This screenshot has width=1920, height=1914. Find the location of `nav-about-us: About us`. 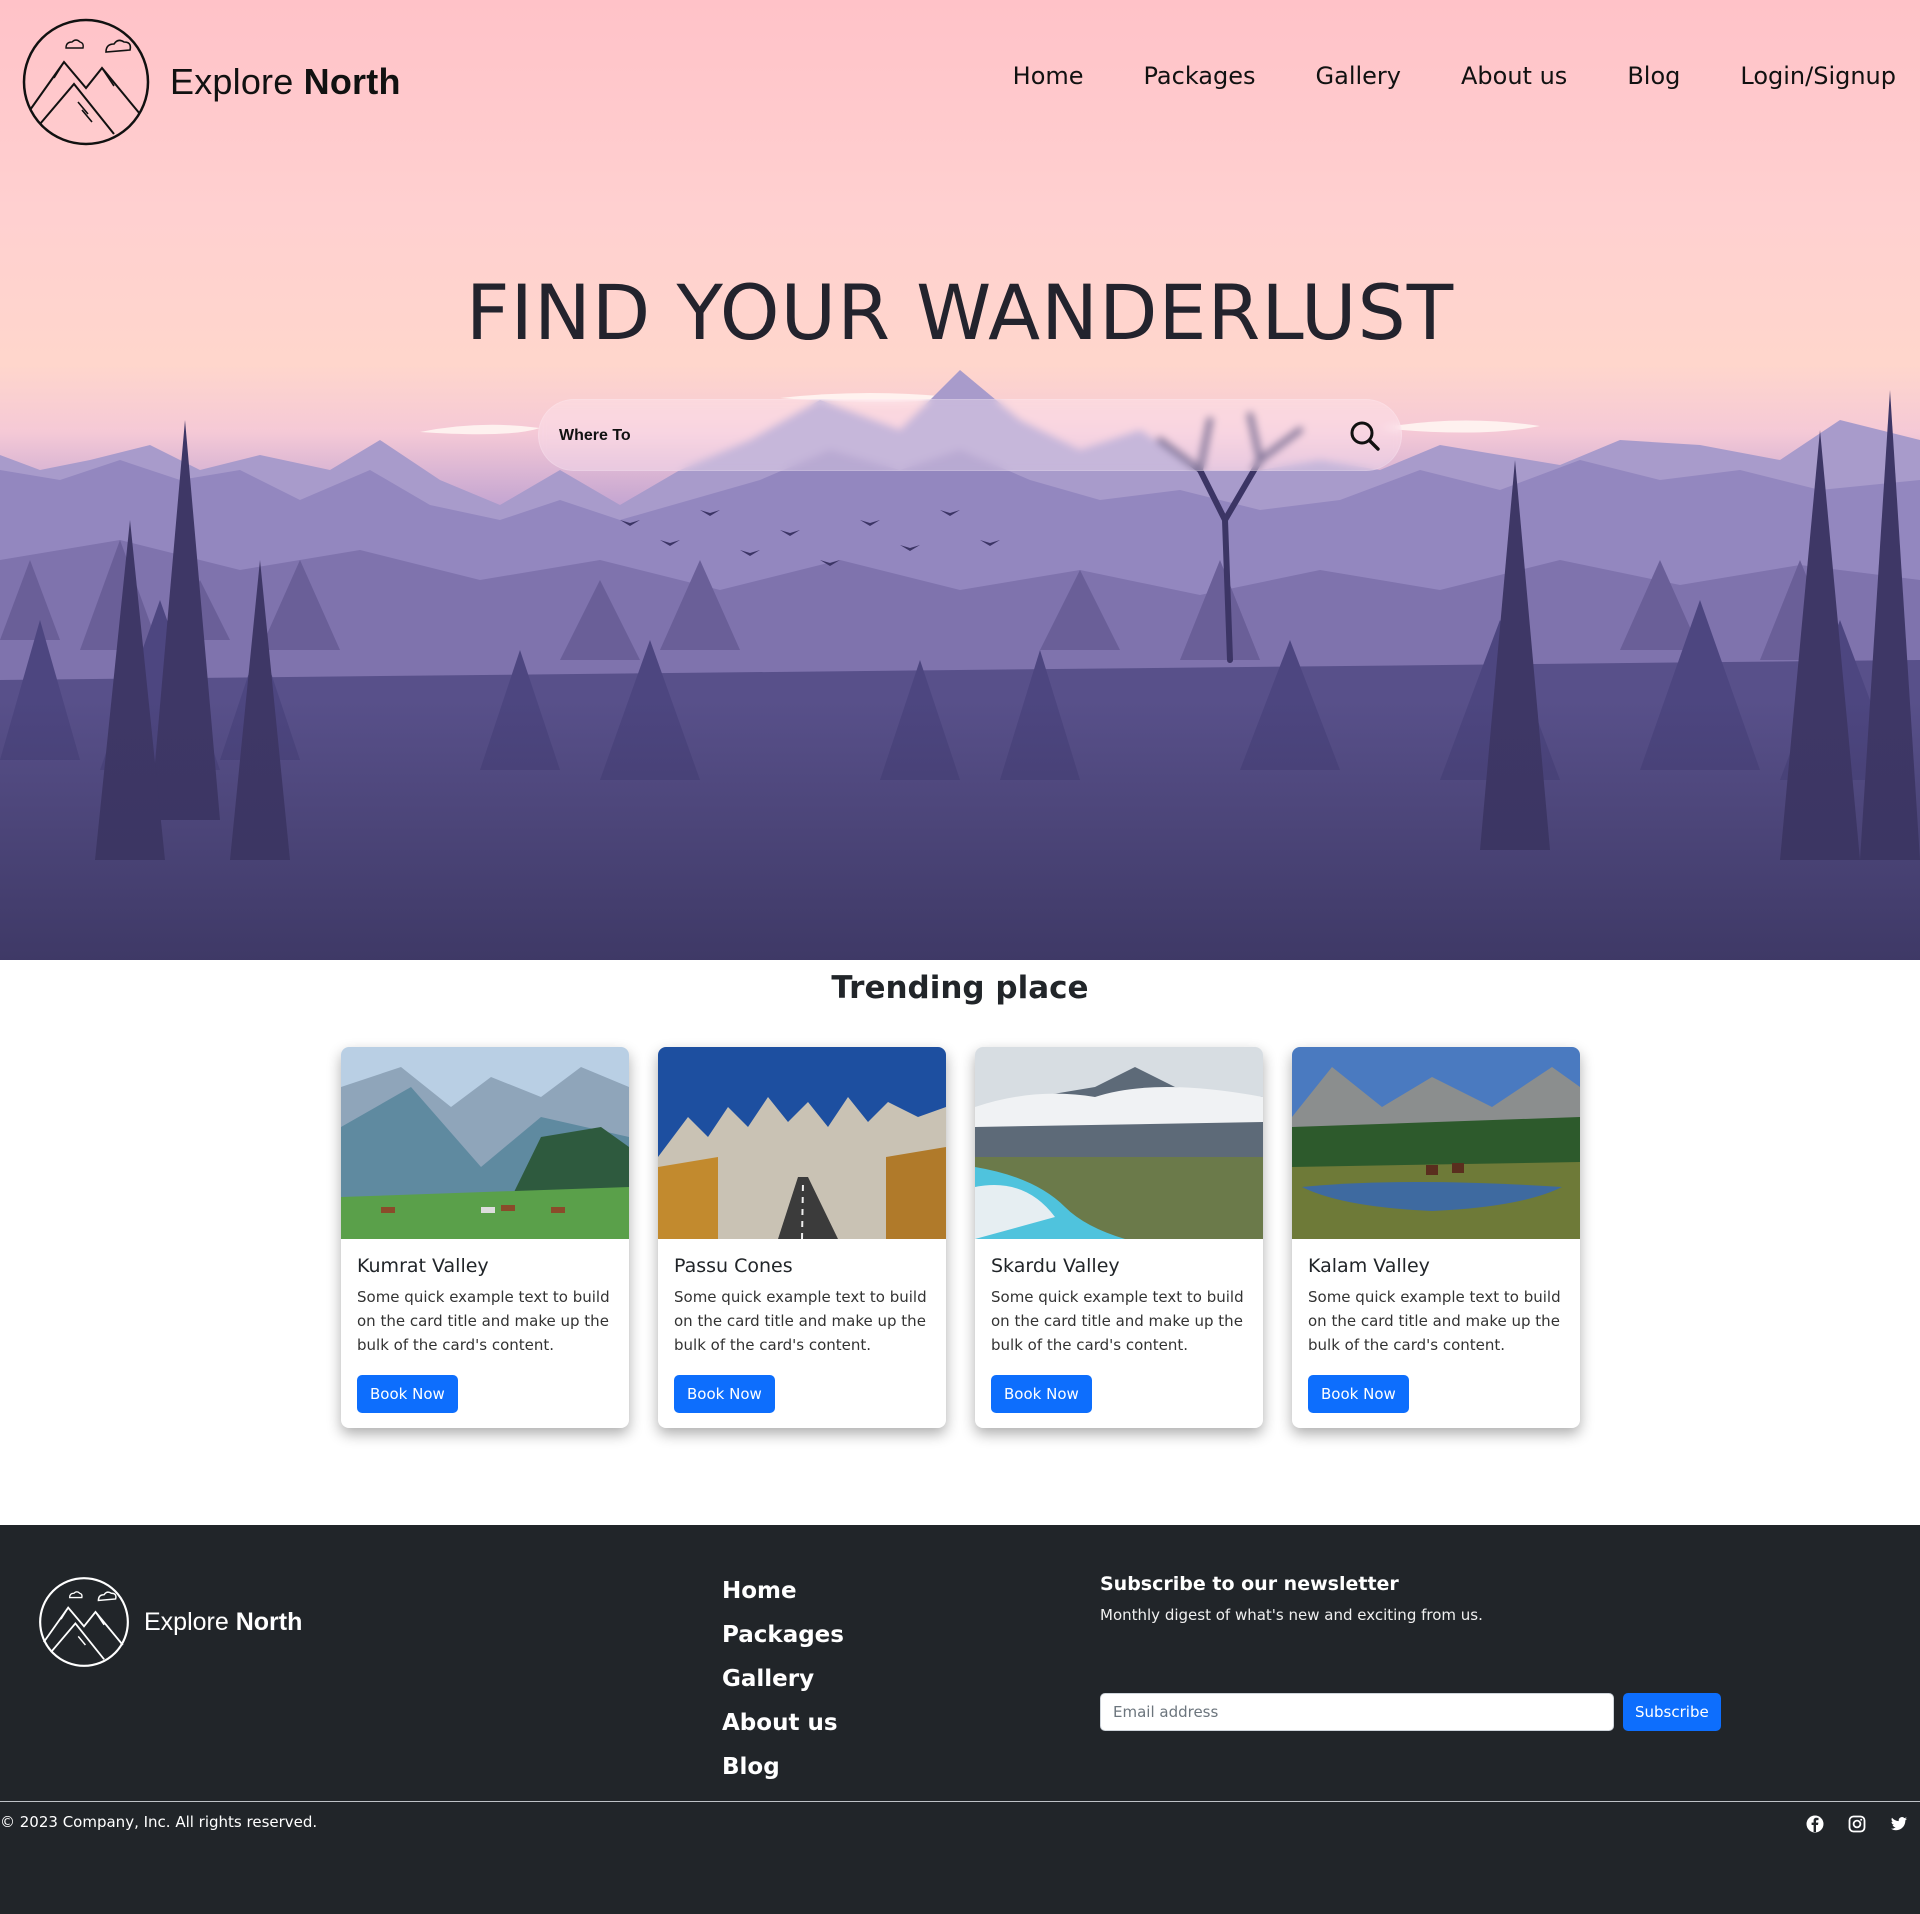

nav-about-us: About us is located at coordinates (1514, 76).